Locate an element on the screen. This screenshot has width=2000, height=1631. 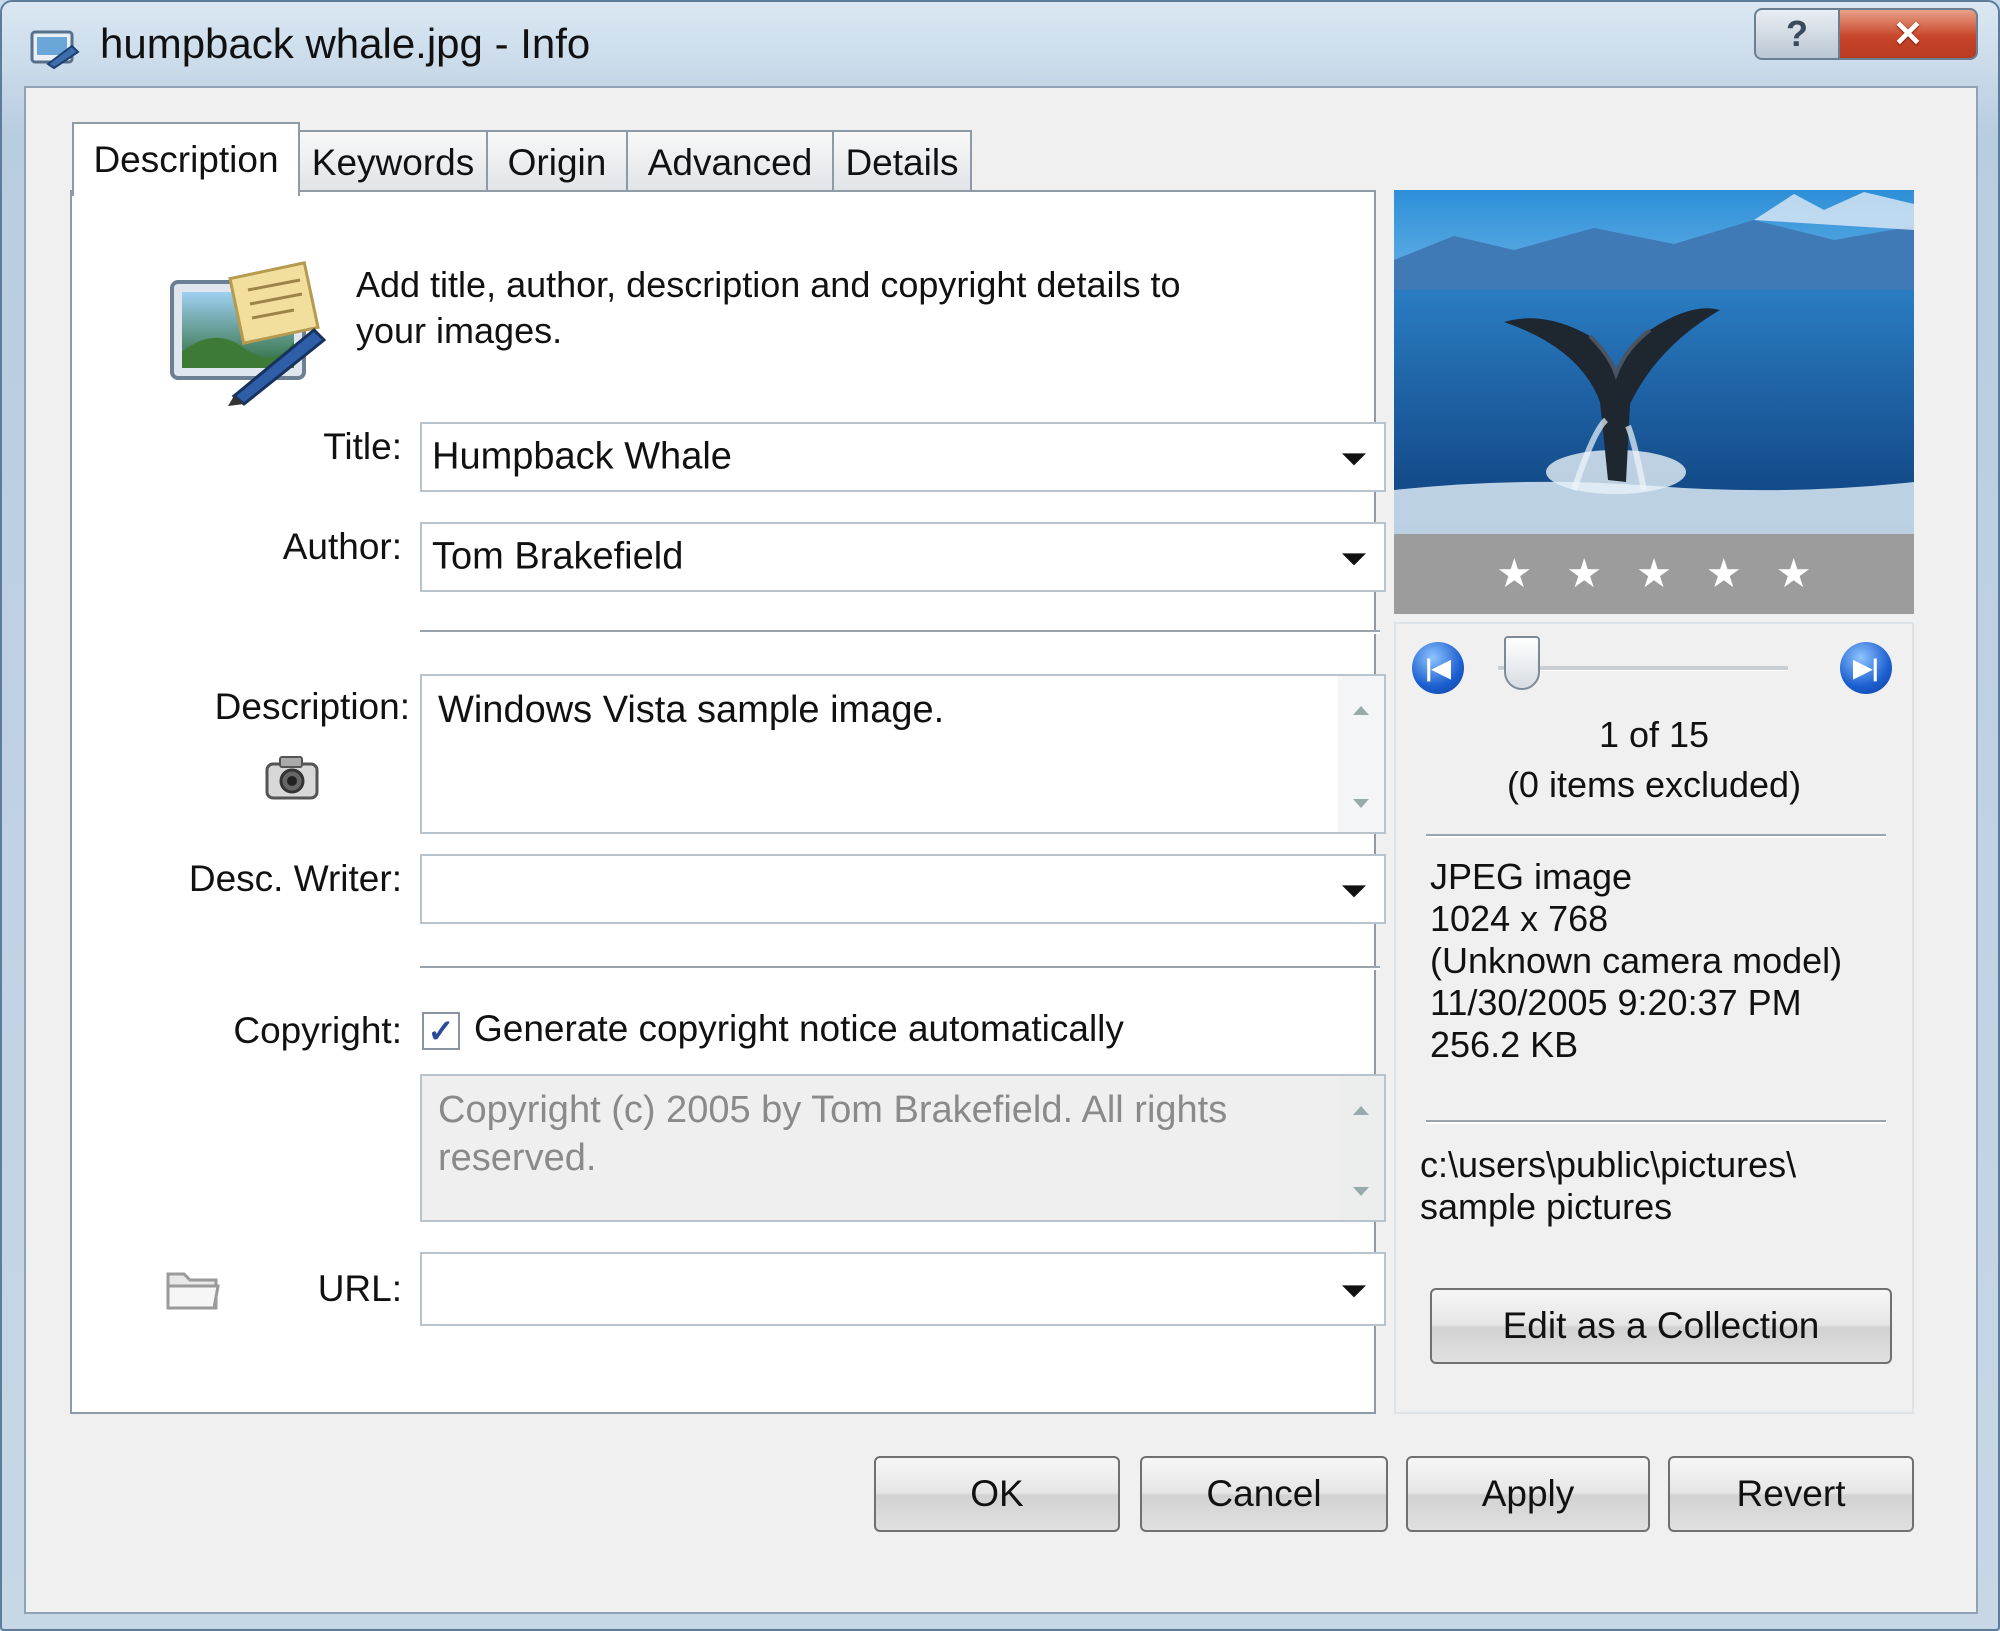
folder-link-icon is located at coordinates (193, 1291).